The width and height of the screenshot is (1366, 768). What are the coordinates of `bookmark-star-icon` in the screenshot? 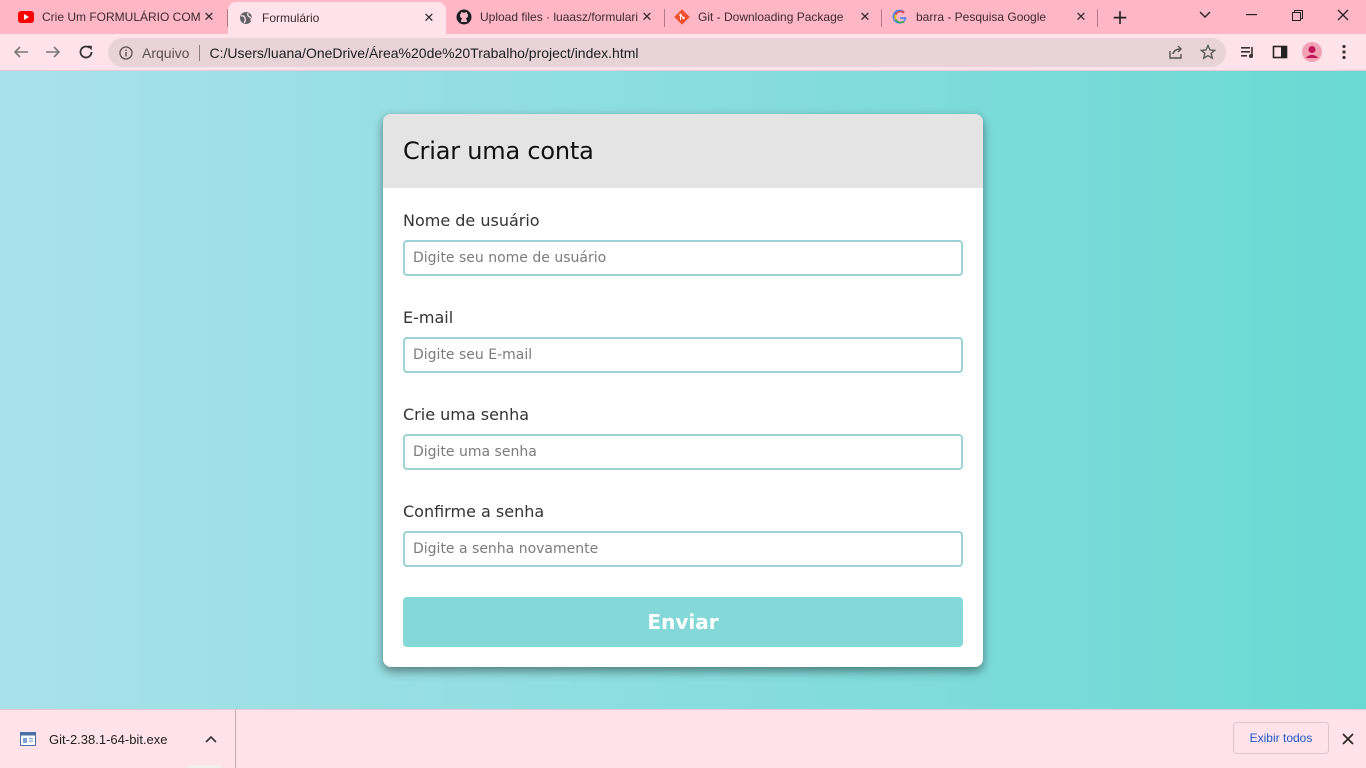 It's located at (1208, 52).